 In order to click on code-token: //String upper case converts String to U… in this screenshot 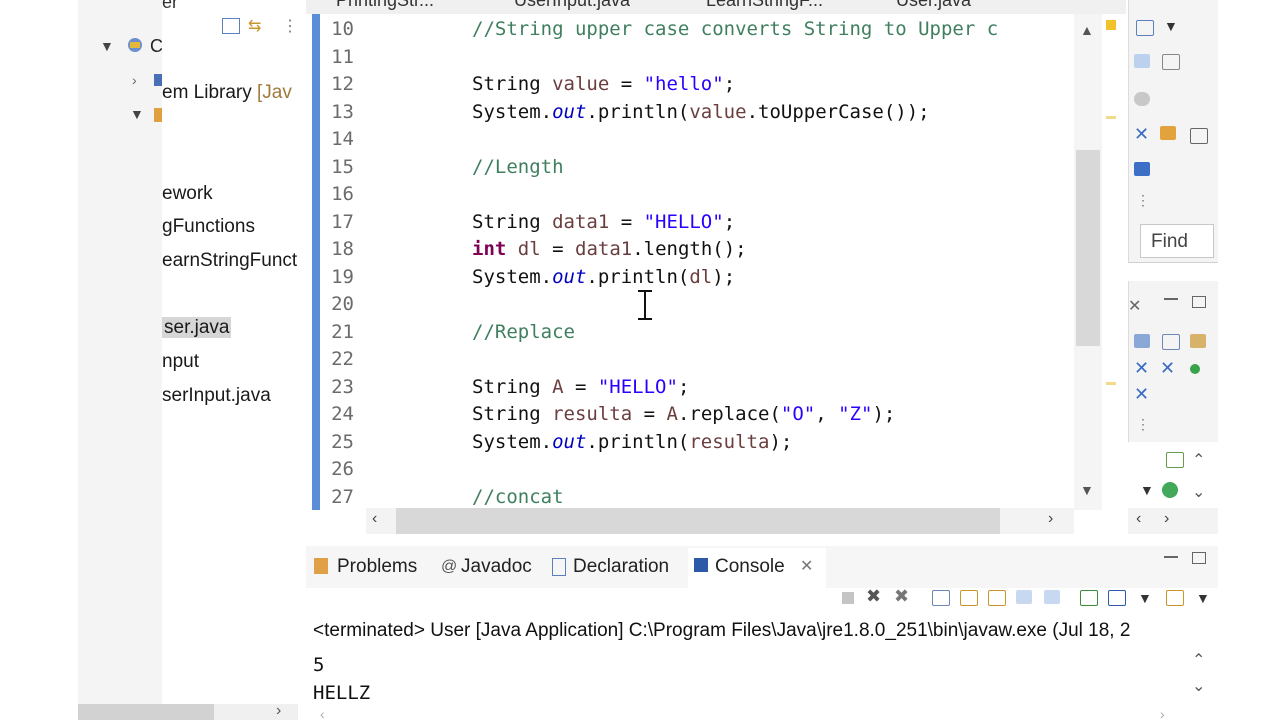, I will do `click(735, 29)`.